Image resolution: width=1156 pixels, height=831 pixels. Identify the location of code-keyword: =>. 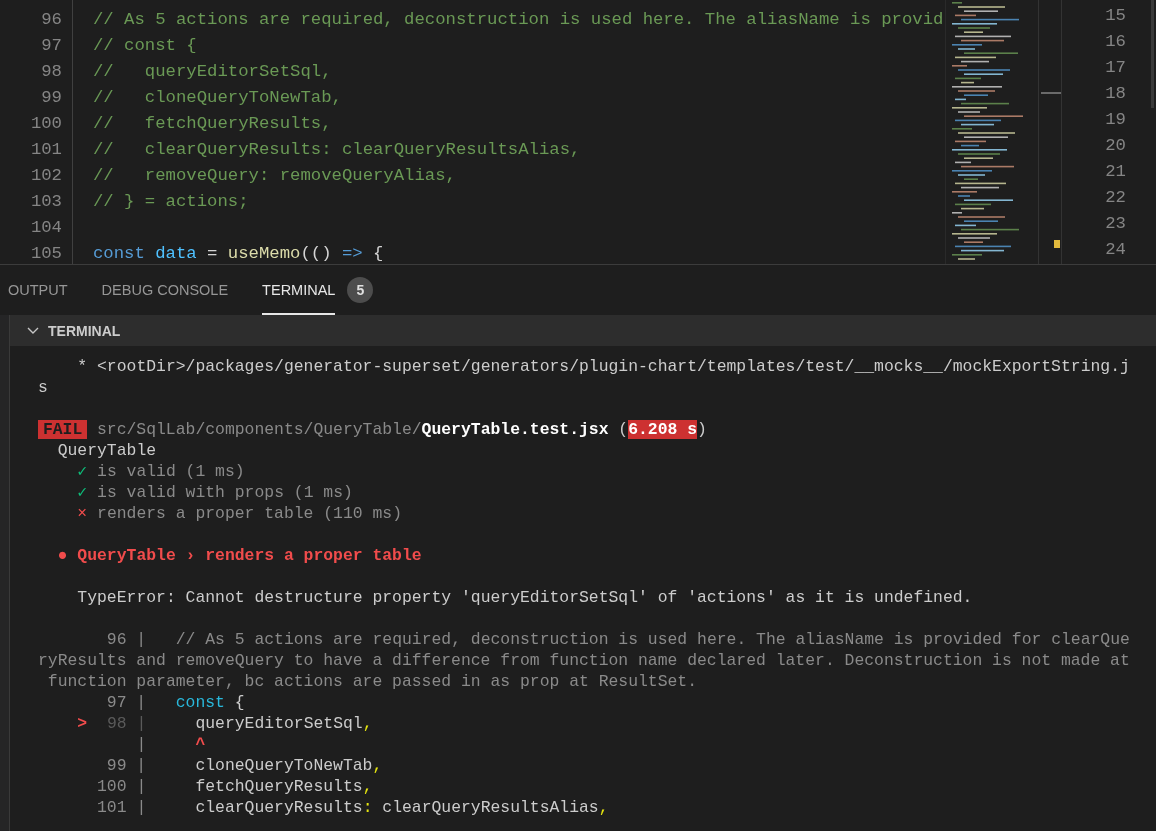
(352, 253).